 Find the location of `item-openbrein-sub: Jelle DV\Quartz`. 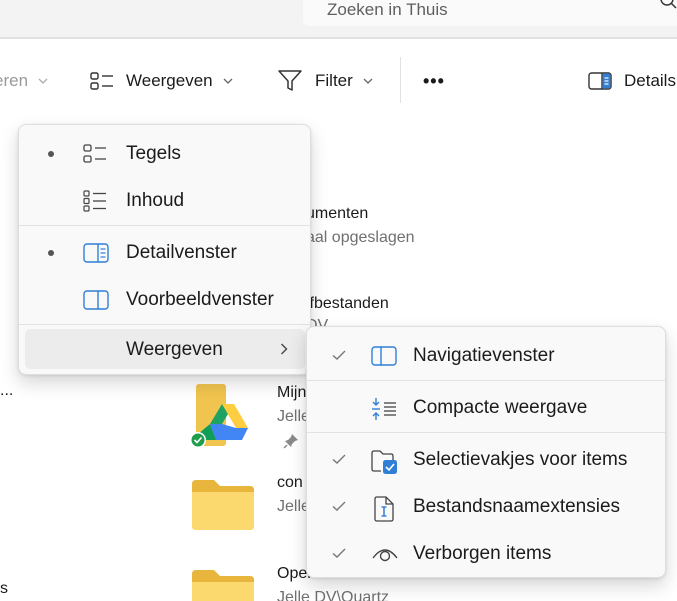

item-openbrein-sub: Jelle DV\Quartz is located at coordinates (333, 595).